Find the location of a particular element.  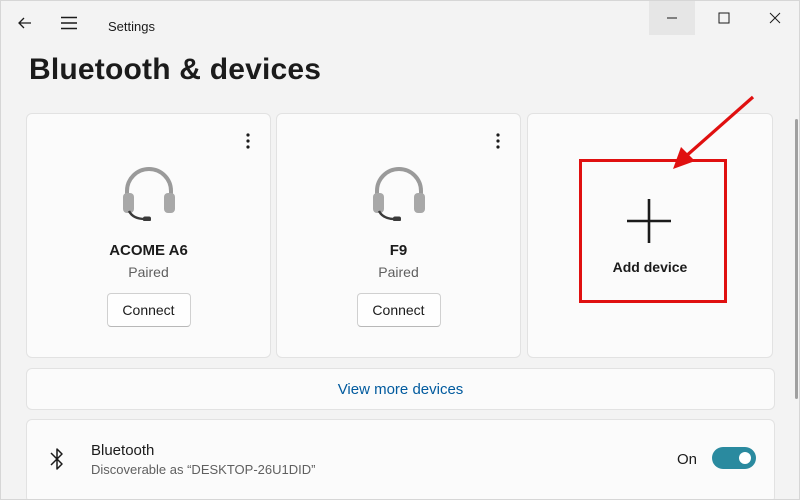

menu-button is located at coordinates (69, 23).